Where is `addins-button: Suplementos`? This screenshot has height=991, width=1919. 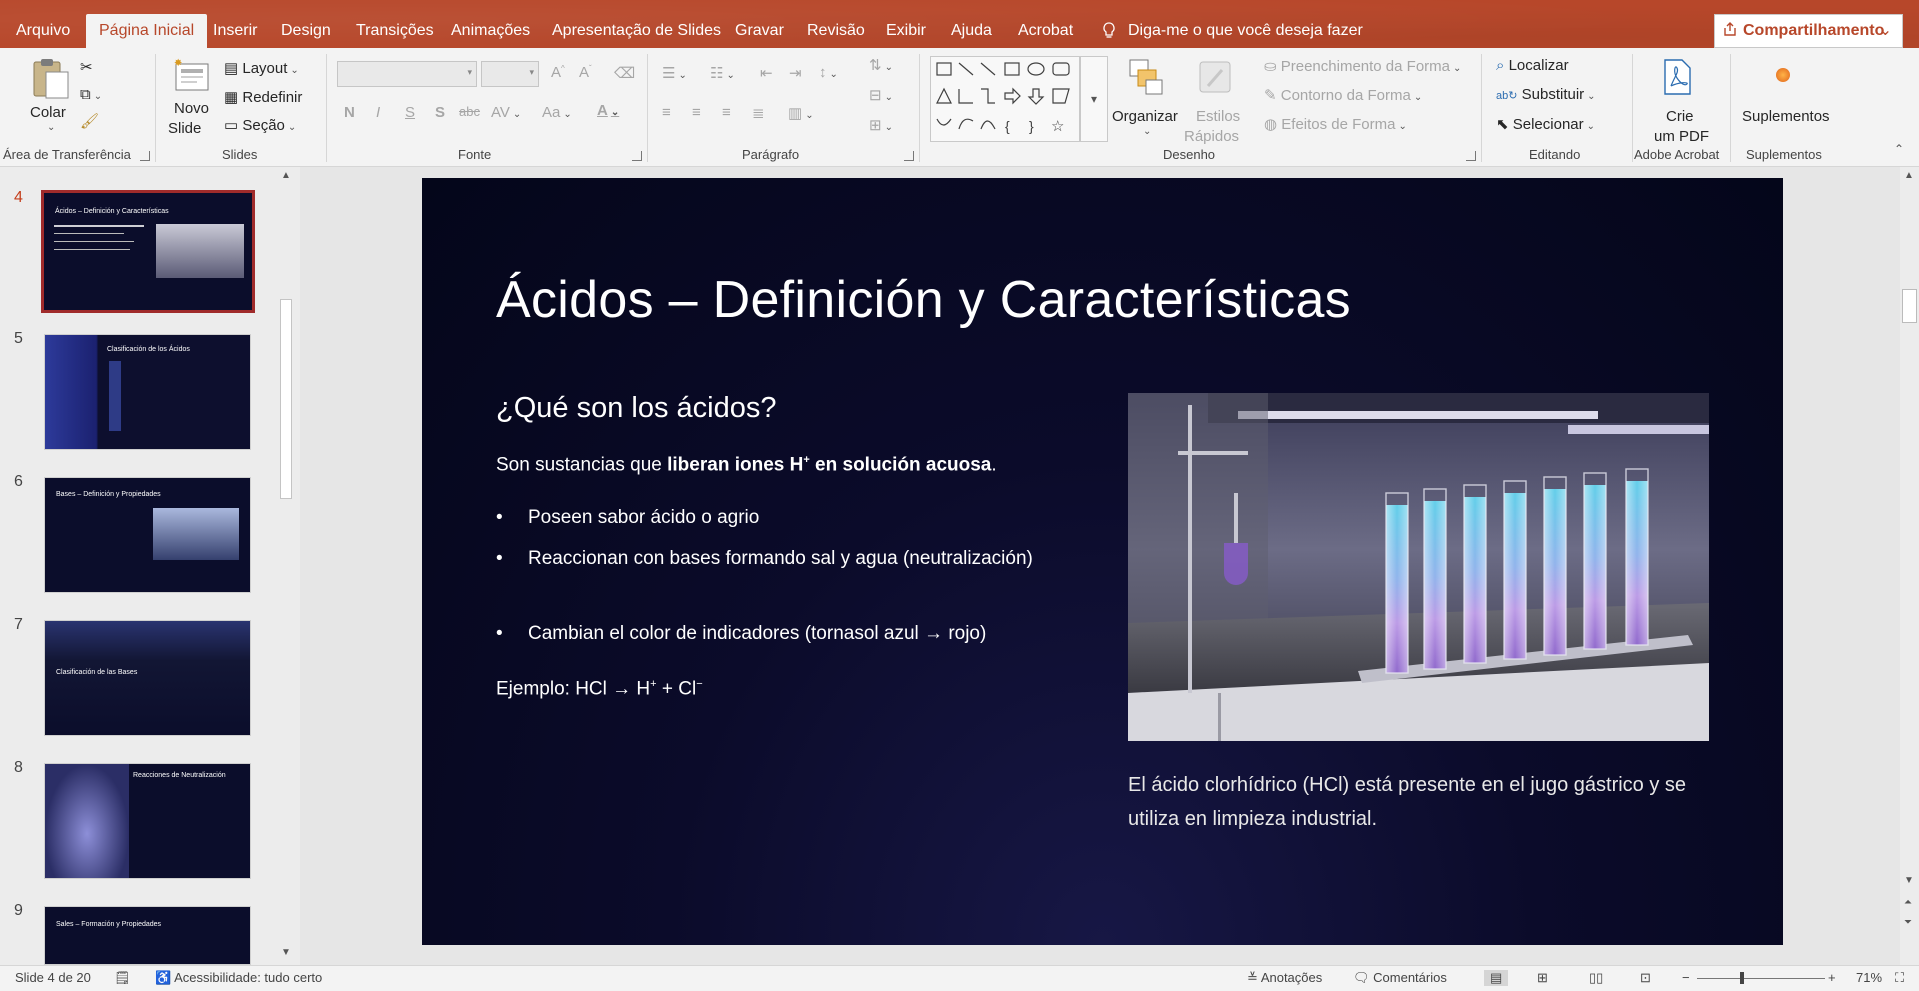
addins-button: Suplementos is located at coordinates (1785, 101).